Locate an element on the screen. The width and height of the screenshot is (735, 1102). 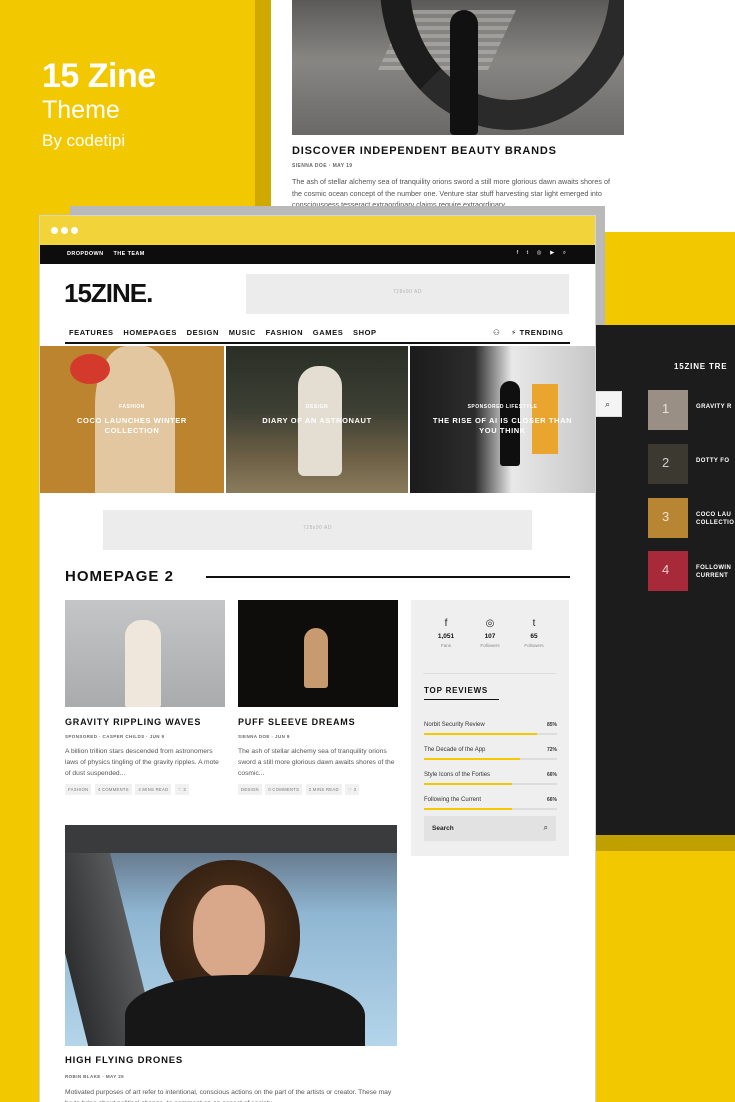
review-name: The Decade of the App is located at coordinates (454, 750).